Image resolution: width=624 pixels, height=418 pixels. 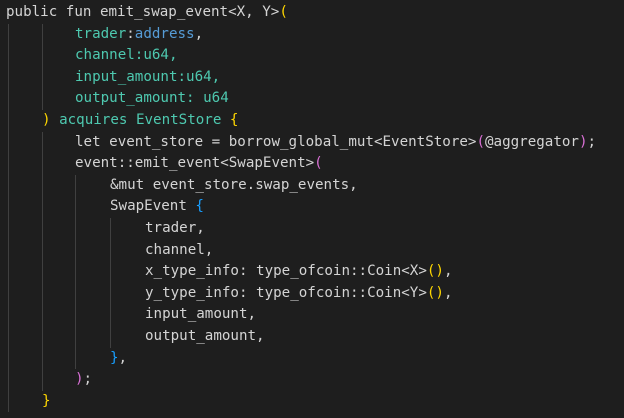 I want to click on code-token: output_amount, so click(x=131, y=98).